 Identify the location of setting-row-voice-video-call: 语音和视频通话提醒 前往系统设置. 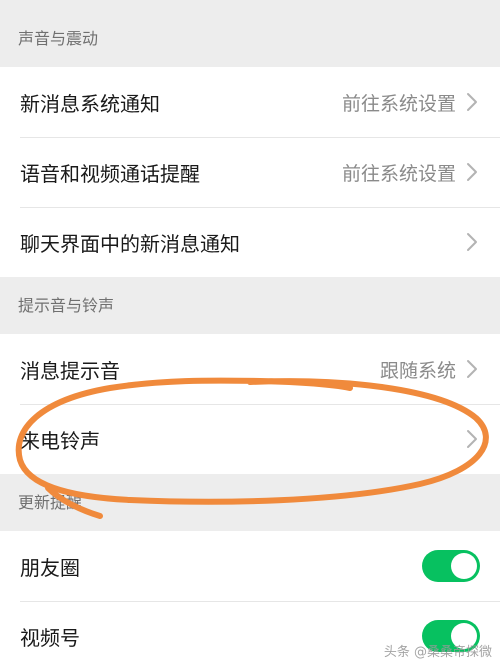
(250, 172).